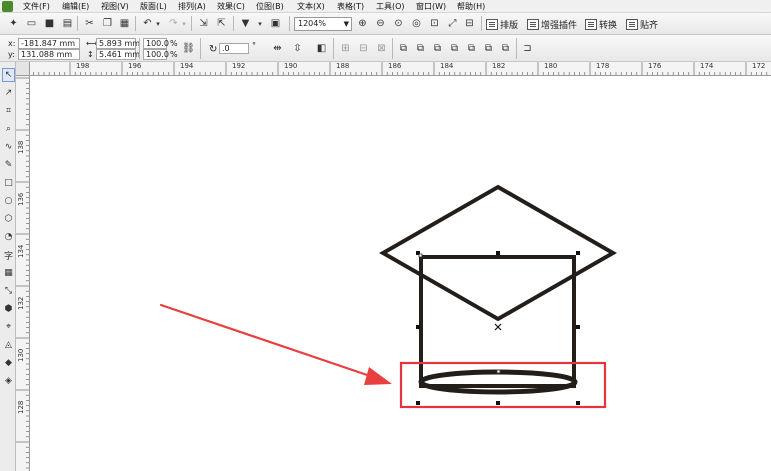  I want to click on menu-edit: 编辑(E), so click(75, 6).